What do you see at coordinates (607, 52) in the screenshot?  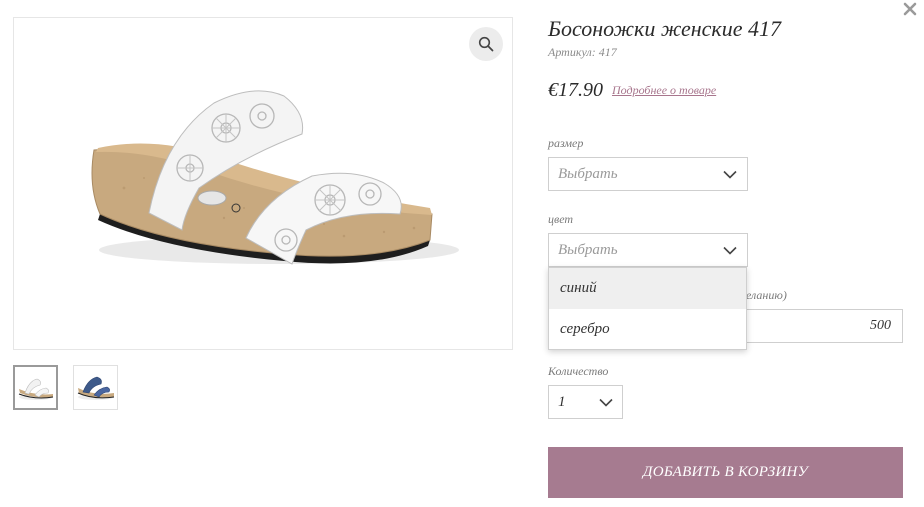 I see `sku-value: 417` at bounding box center [607, 52].